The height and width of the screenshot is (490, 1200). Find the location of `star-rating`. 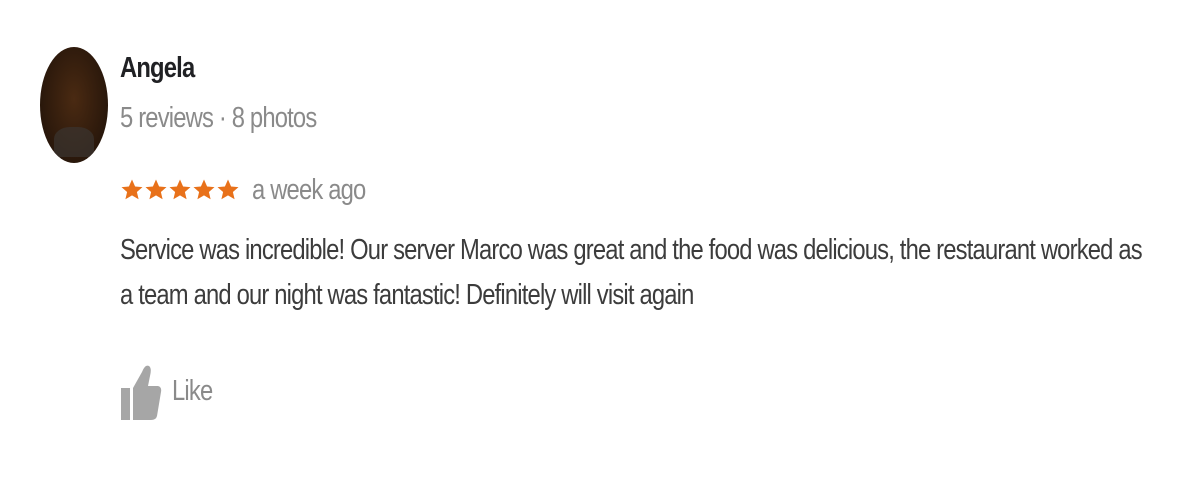

star-rating is located at coordinates (180, 190).